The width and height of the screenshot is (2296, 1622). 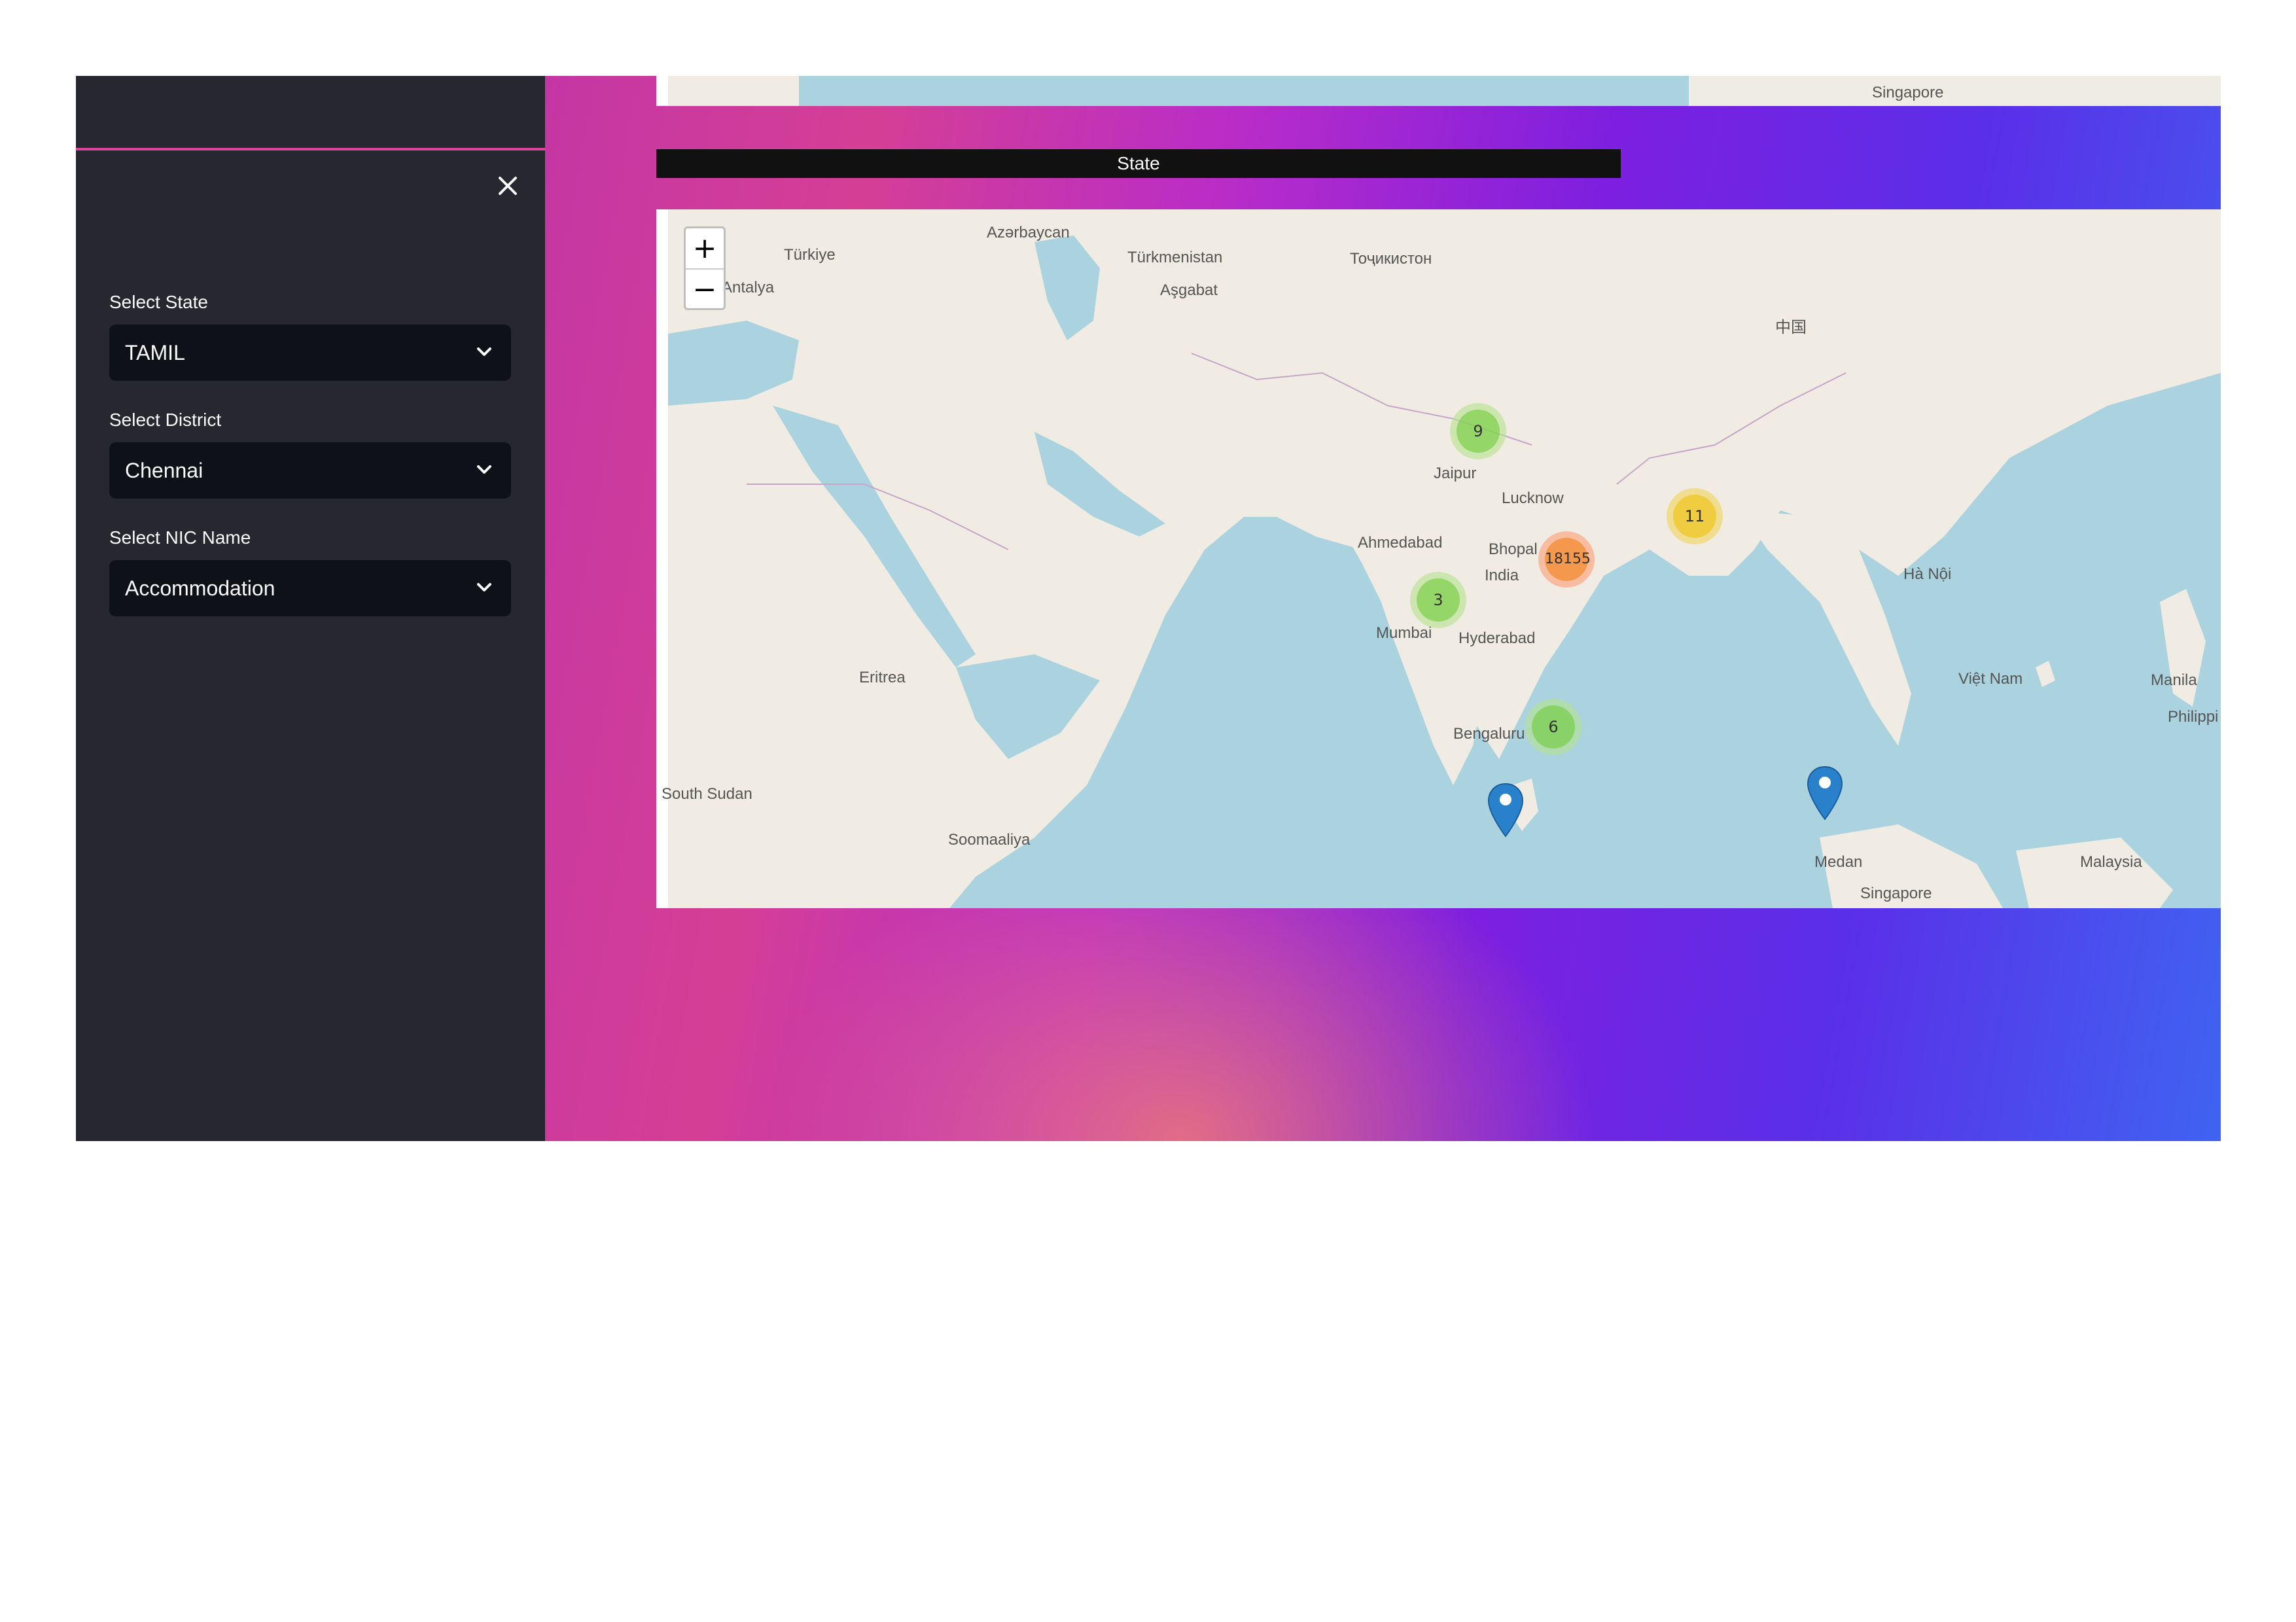 I want to click on sidebar-header-bar, so click(x=311, y=113).